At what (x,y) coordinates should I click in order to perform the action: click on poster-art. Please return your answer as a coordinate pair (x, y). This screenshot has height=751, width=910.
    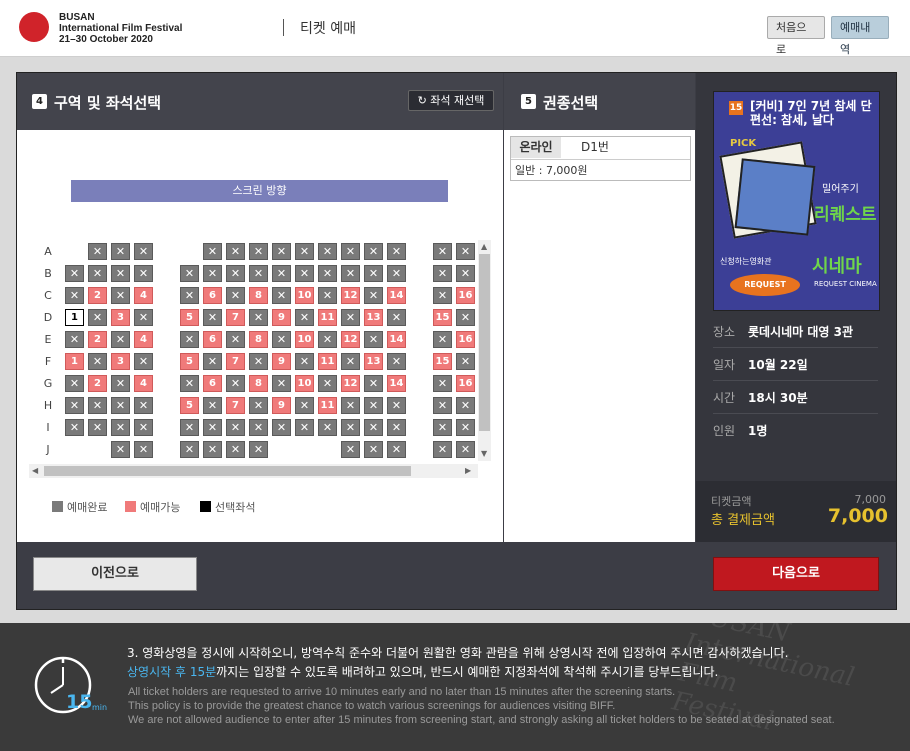
    Looking at the image, I should click on (775, 197).